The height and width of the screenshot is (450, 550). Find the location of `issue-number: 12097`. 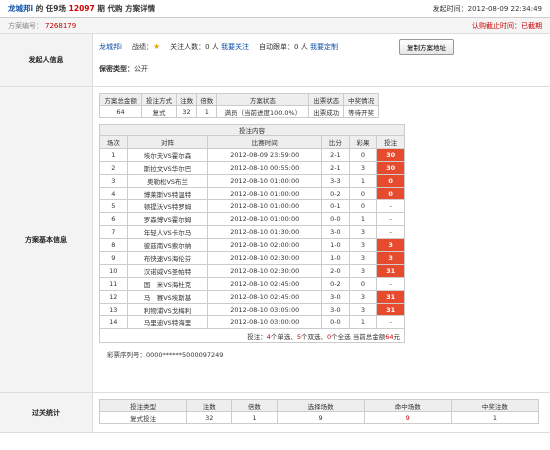

issue-number: 12097 is located at coordinates (81, 8).